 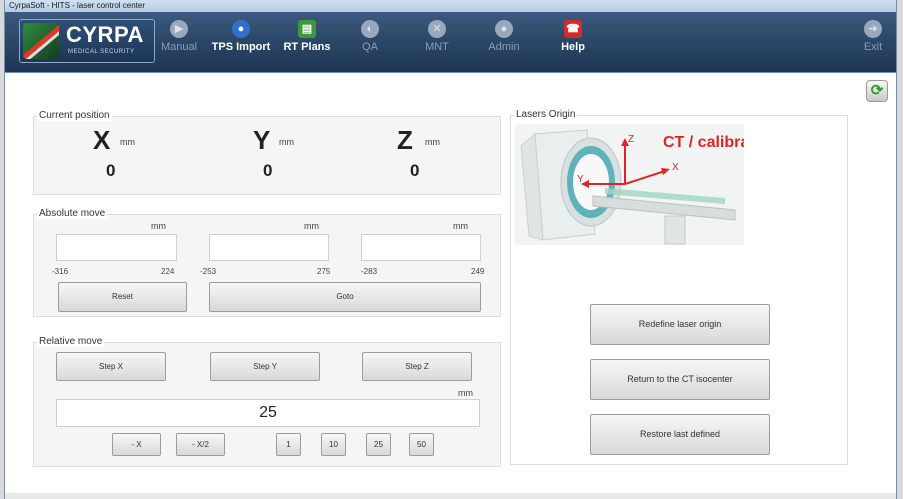 I want to click on absolute-z-input, so click(x=421, y=247).